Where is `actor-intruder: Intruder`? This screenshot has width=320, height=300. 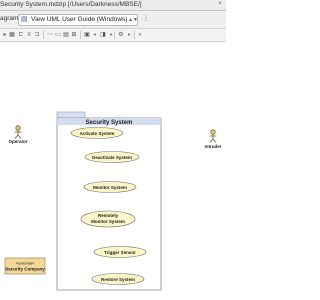 actor-intruder: Intruder is located at coordinates (213, 139).